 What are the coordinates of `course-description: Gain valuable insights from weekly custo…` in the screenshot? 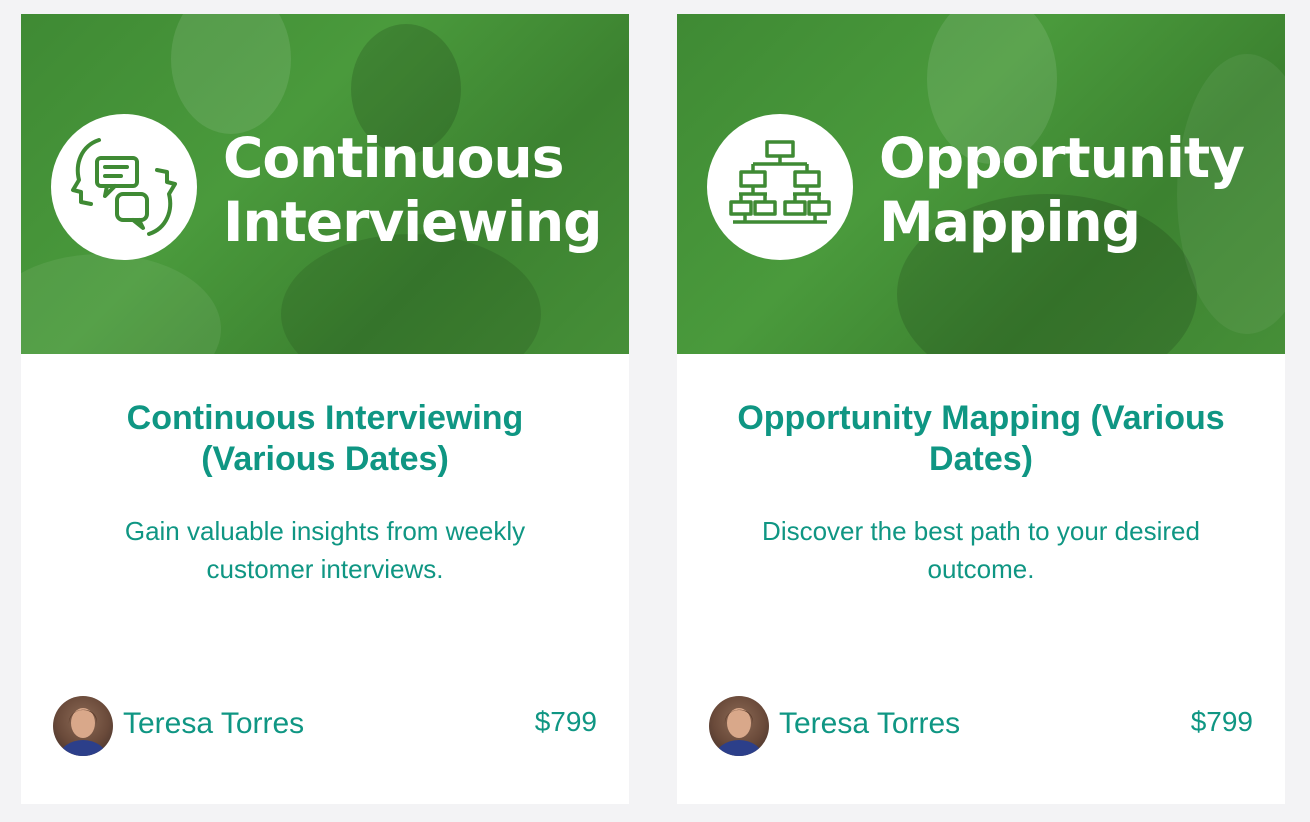 It's located at (325, 550).